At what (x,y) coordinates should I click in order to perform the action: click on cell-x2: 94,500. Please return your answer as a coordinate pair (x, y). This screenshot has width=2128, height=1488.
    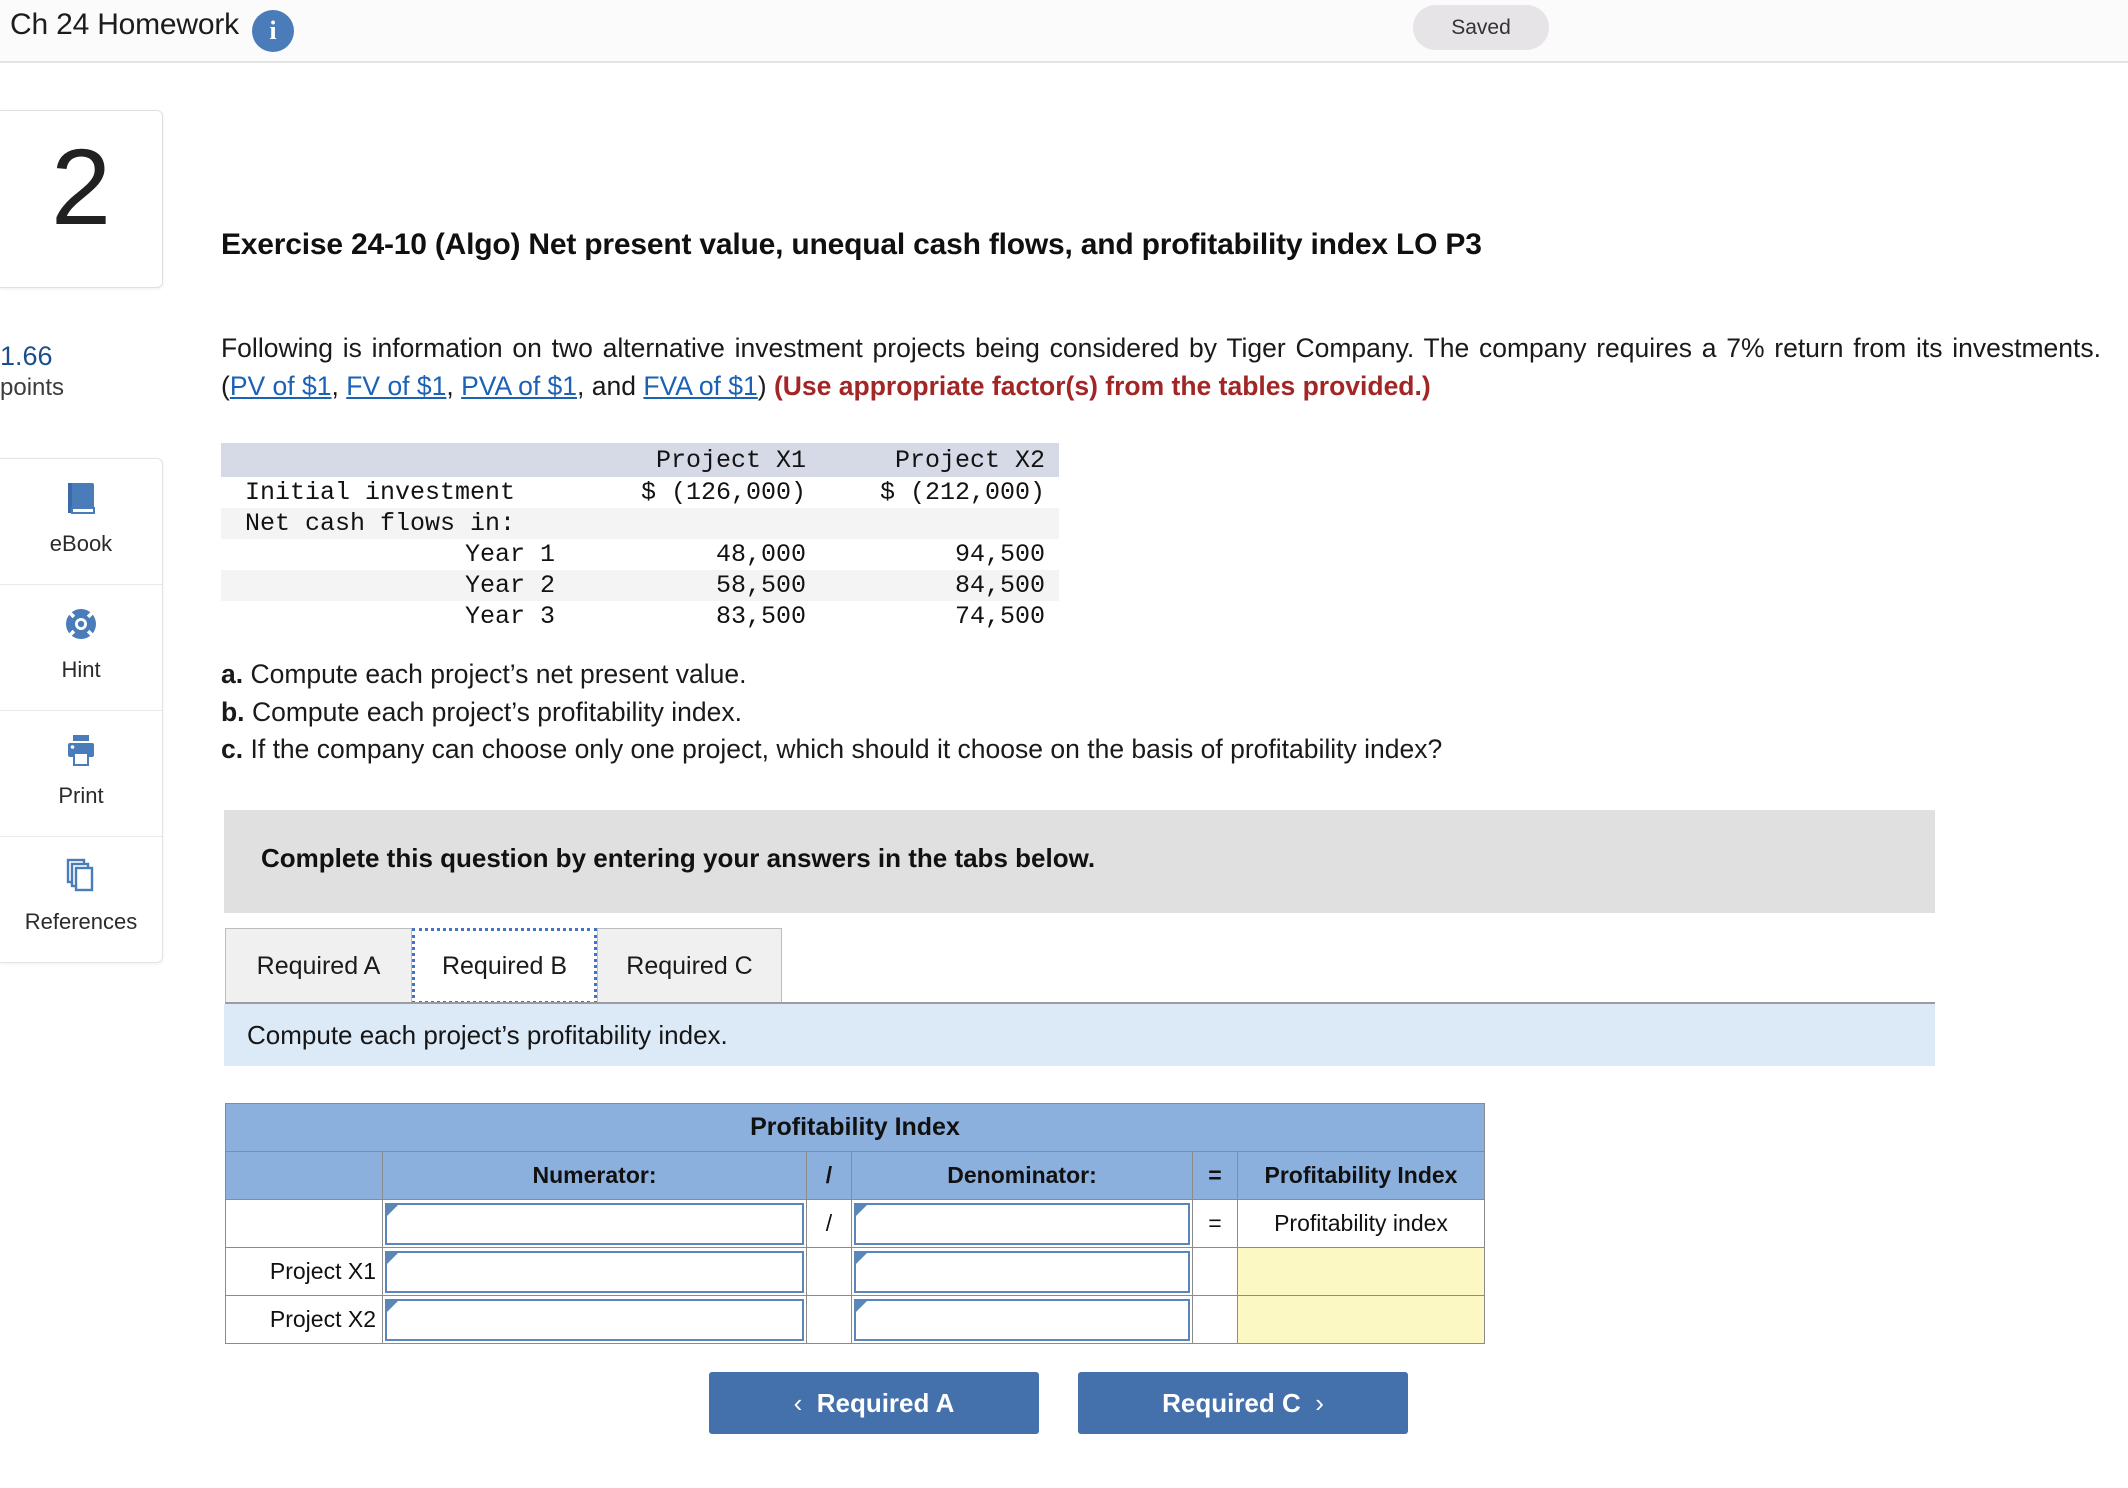
    Looking at the image, I should click on (999, 554).